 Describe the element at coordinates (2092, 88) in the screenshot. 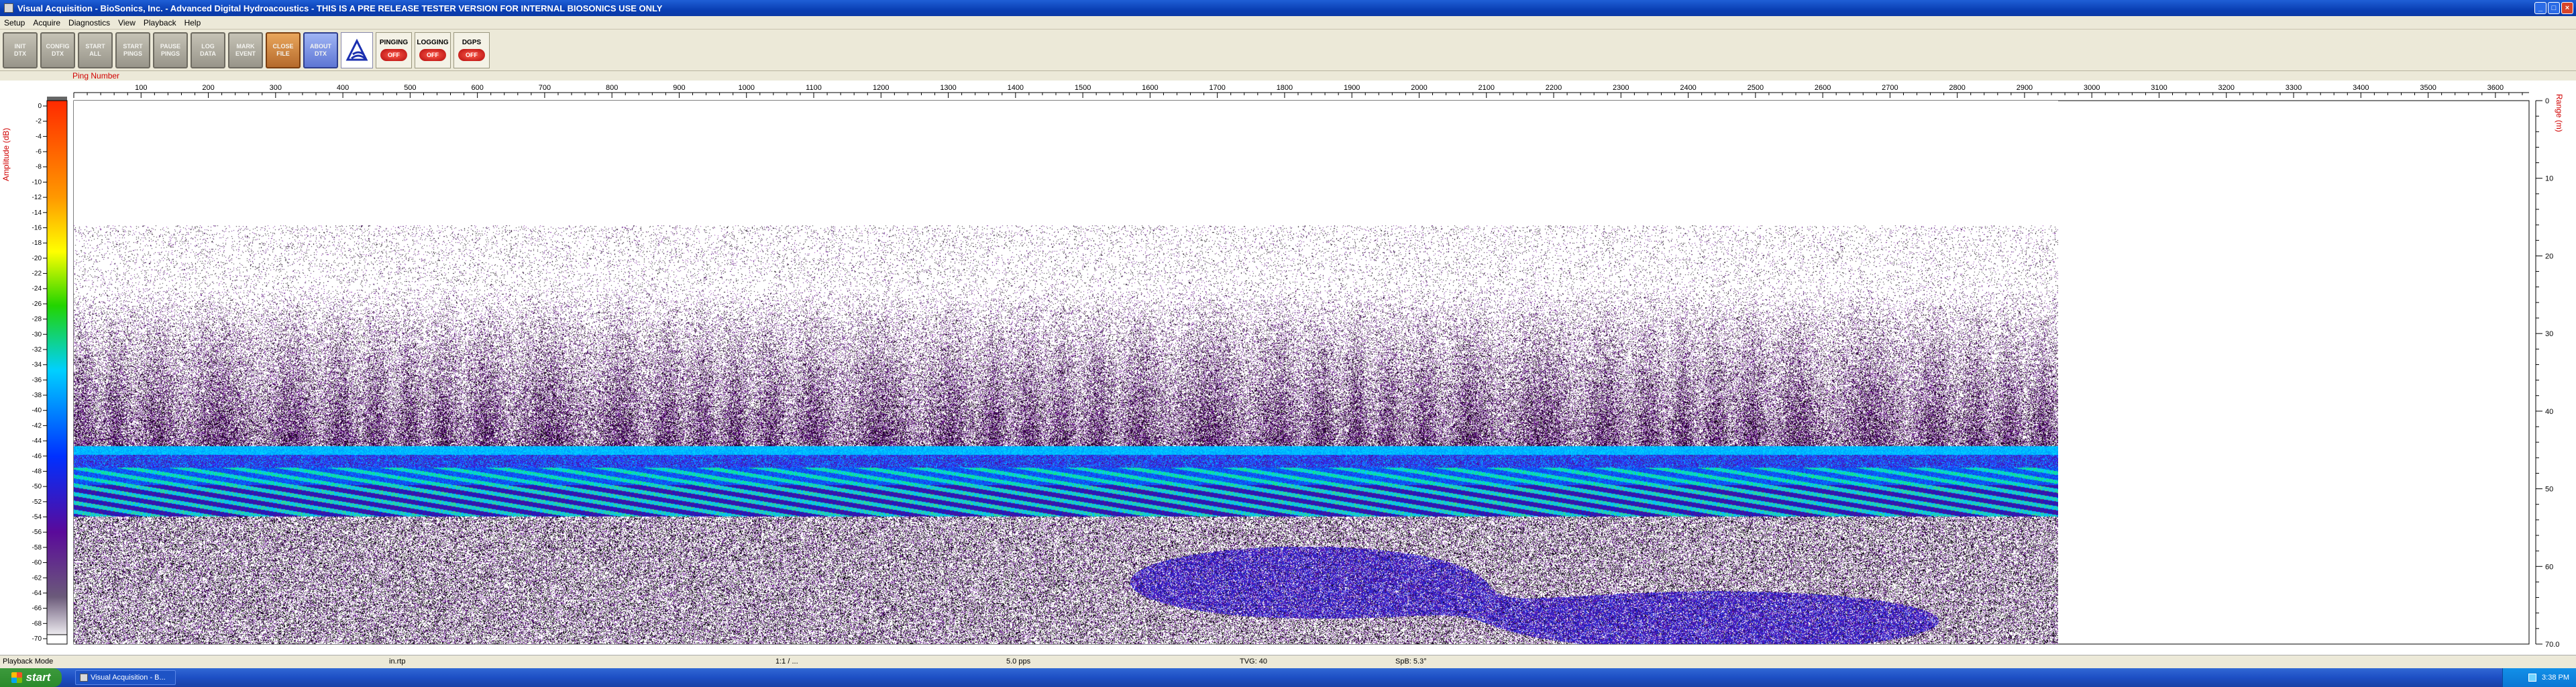

I see `ping-tick-label: 3000` at that location.